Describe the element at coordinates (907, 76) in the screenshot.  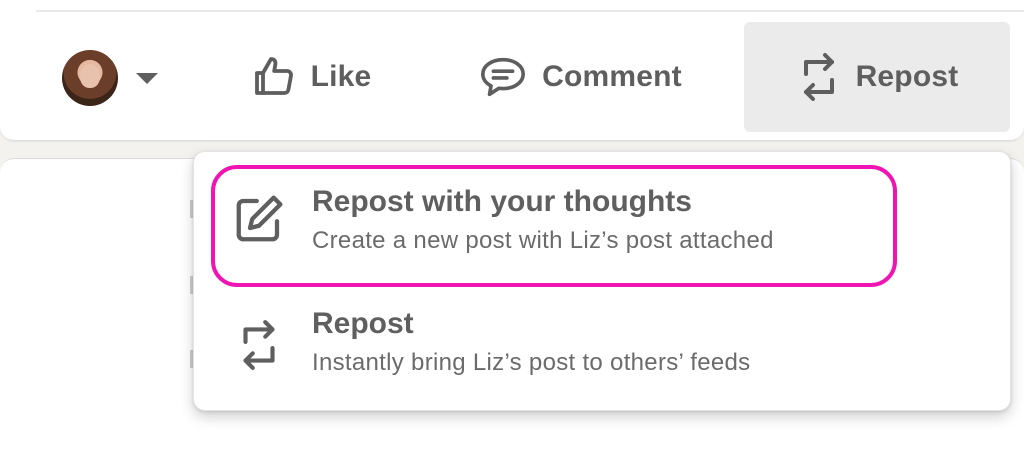
I see `repost-label: Repost` at that location.